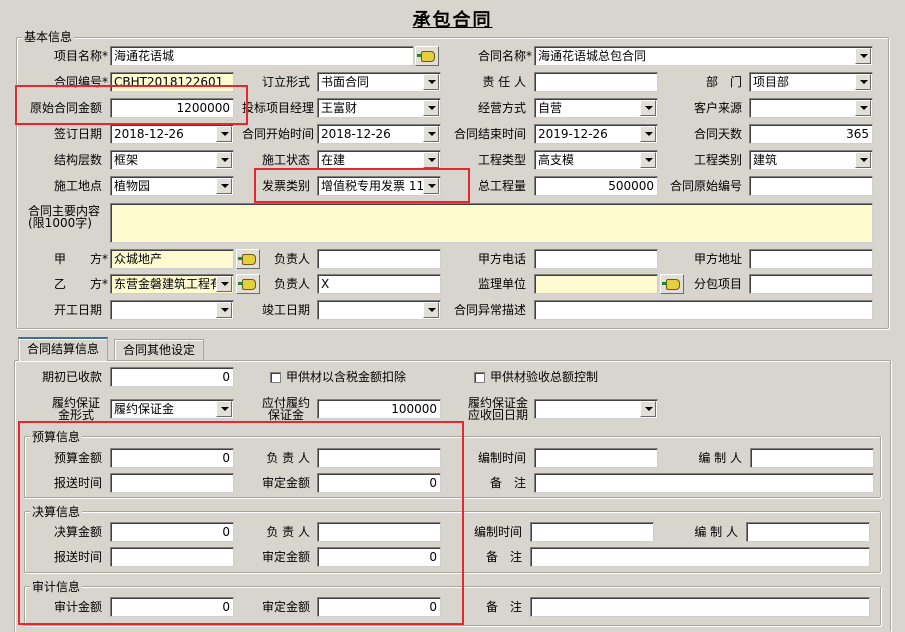 This screenshot has width=905, height=632. Describe the element at coordinates (771, 82) in the screenshot. I see `department-value: 项目部` at that location.